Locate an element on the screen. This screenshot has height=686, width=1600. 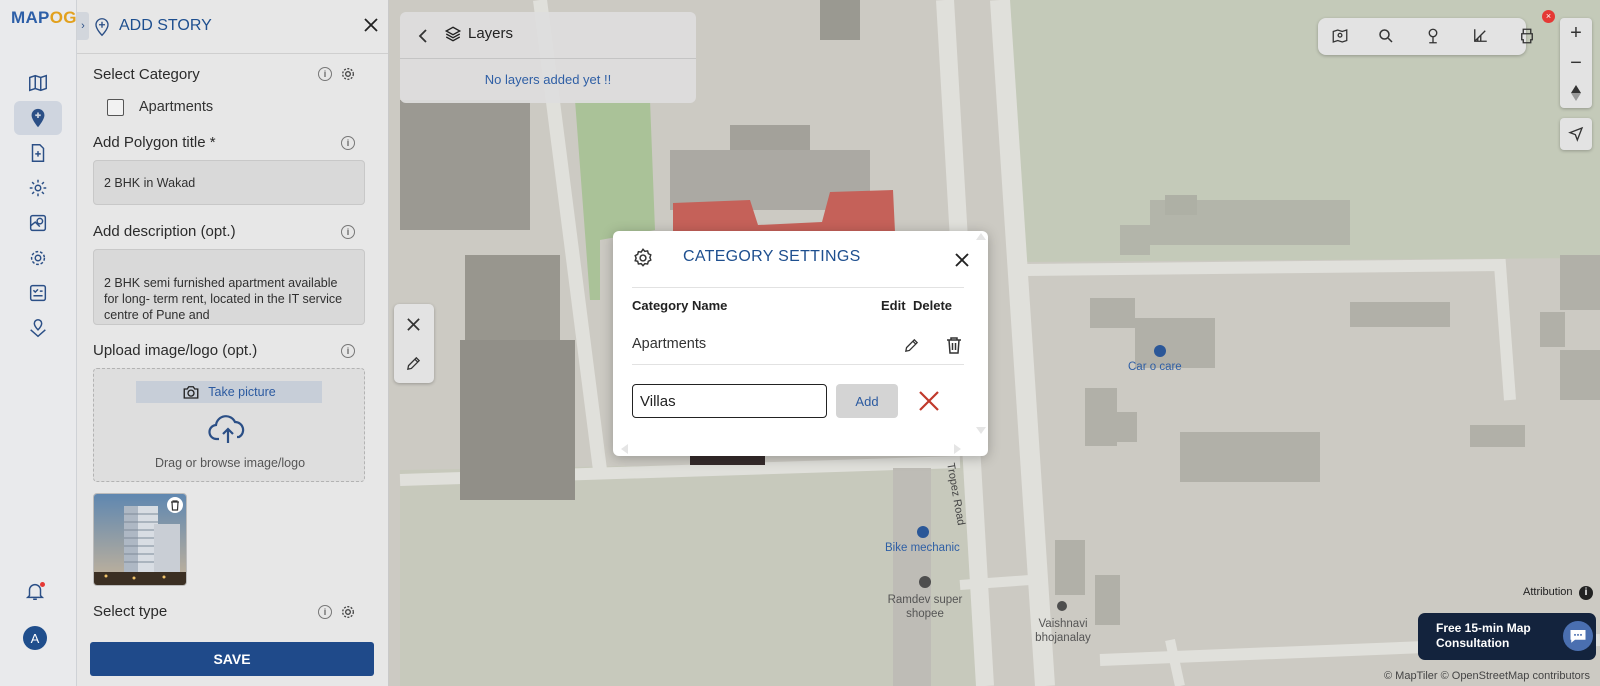
map-view-icon is located at coordinates (1340, 36).